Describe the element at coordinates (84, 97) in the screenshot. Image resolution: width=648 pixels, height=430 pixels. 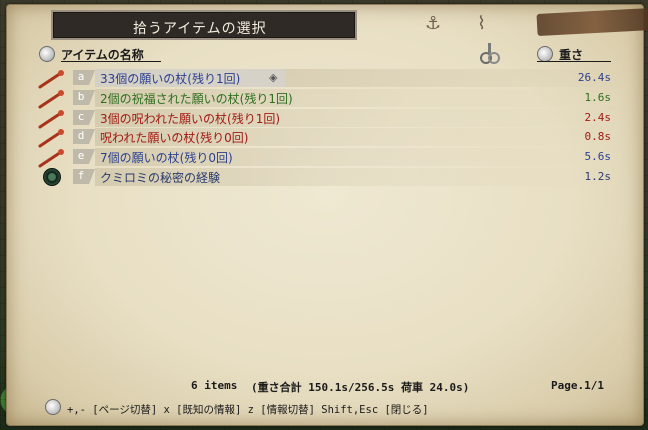
I see `item-key-label: b` at that location.